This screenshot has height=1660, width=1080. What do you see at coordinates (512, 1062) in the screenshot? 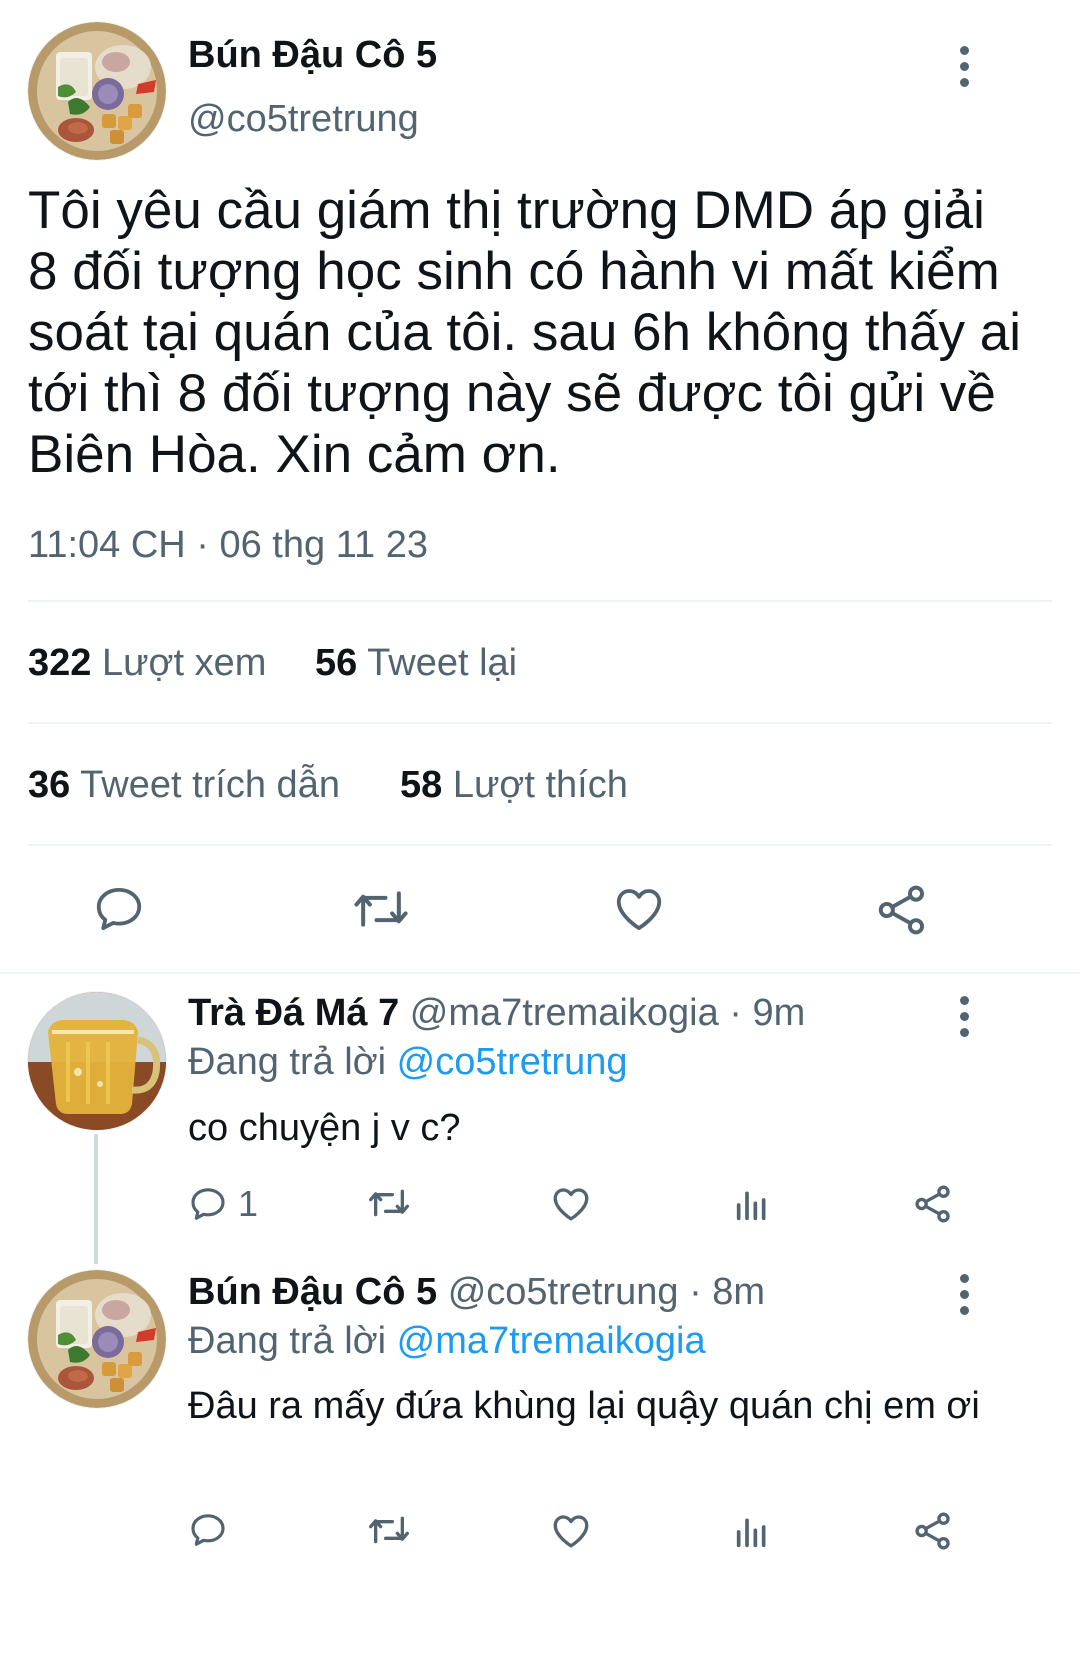
I see `replying-to-handle-link: @co5tretrung` at bounding box center [512, 1062].